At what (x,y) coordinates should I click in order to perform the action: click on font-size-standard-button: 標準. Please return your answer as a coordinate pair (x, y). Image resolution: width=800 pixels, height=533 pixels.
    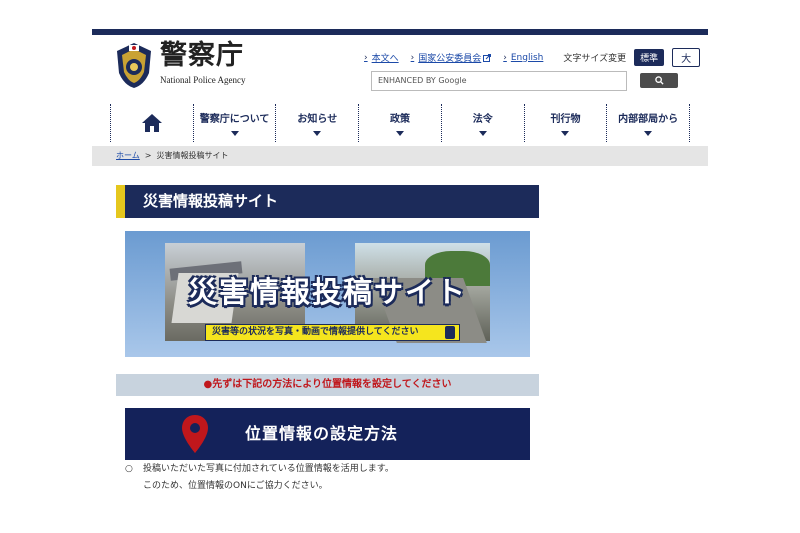
    Looking at the image, I should click on (649, 57).